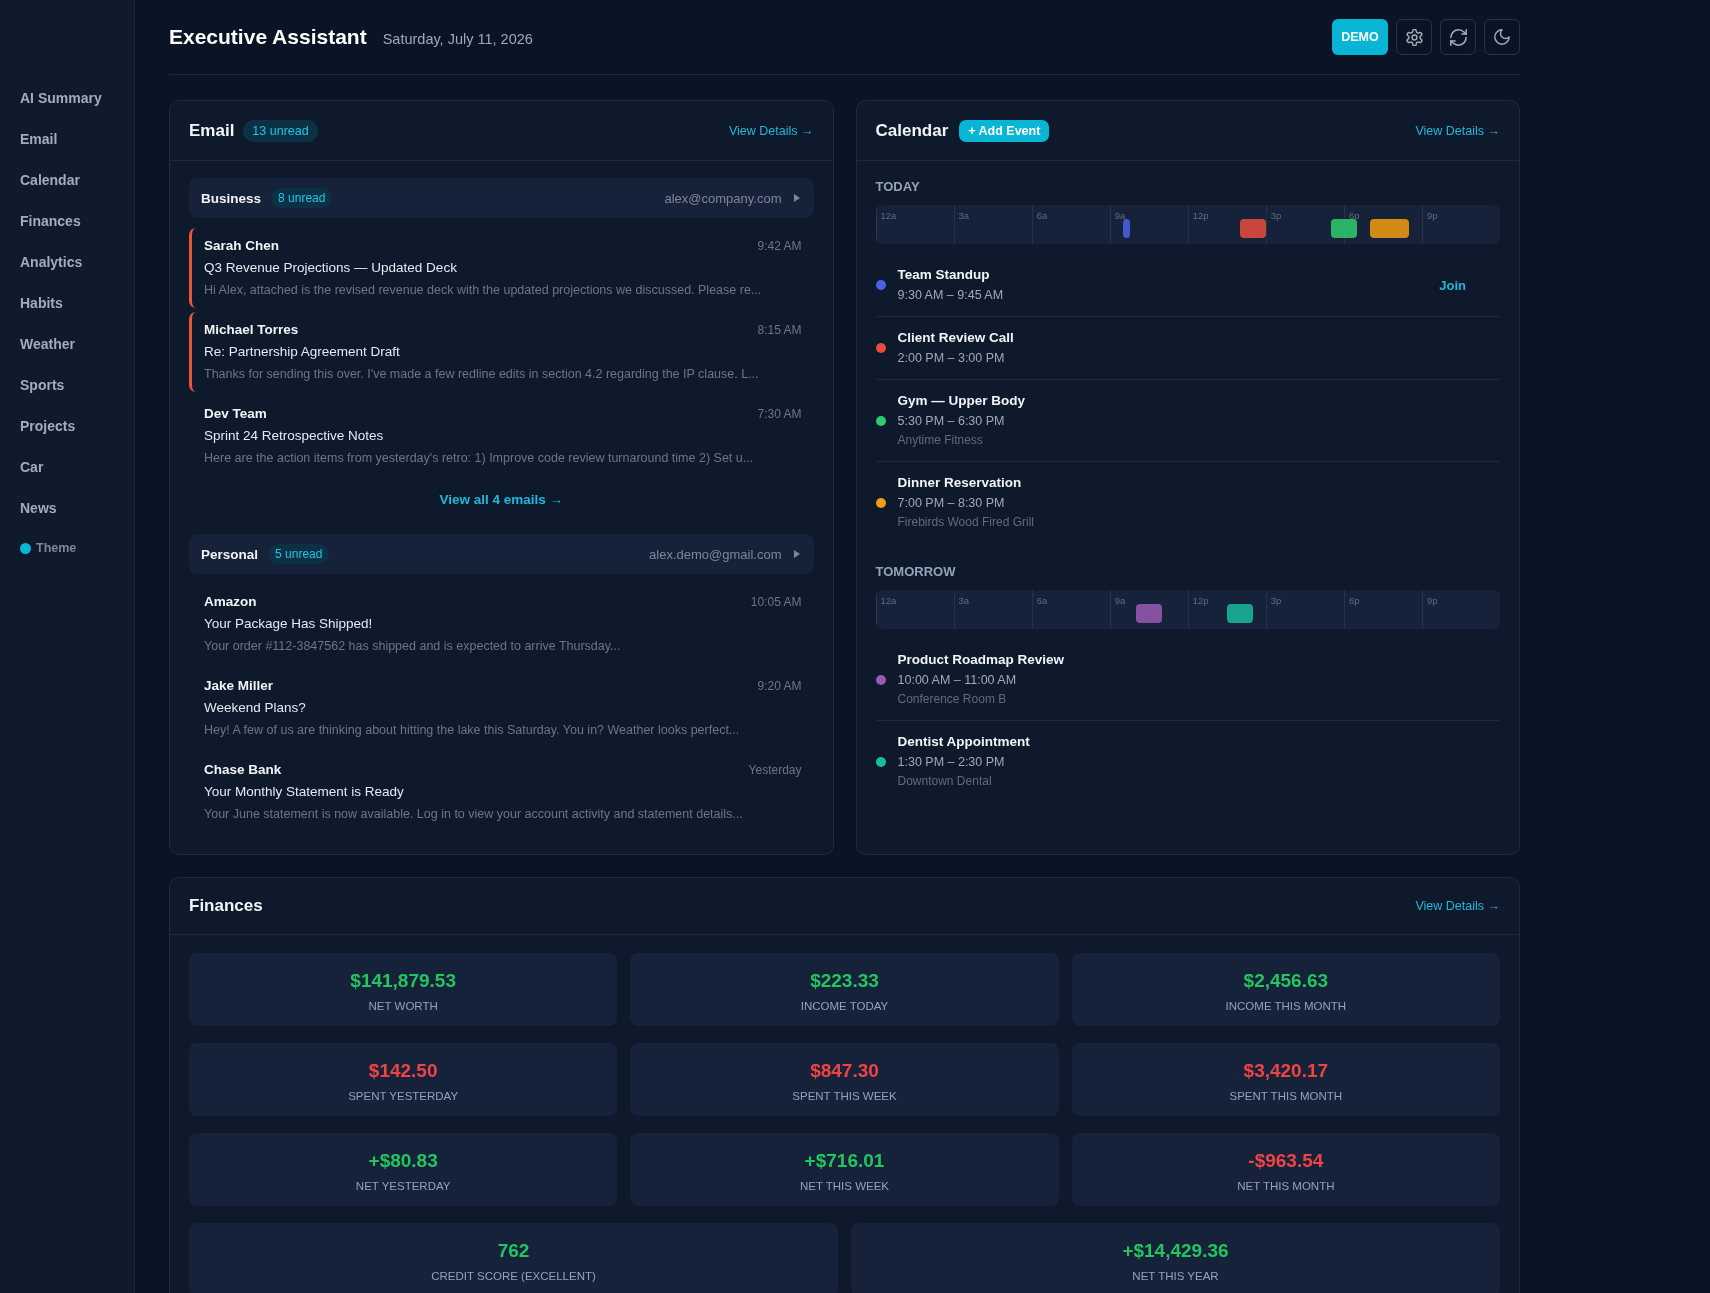 The height and width of the screenshot is (1293, 1710). Describe the element at coordinates (513, 1251) in the screenshot. I see `stat-value: 762` at that location.